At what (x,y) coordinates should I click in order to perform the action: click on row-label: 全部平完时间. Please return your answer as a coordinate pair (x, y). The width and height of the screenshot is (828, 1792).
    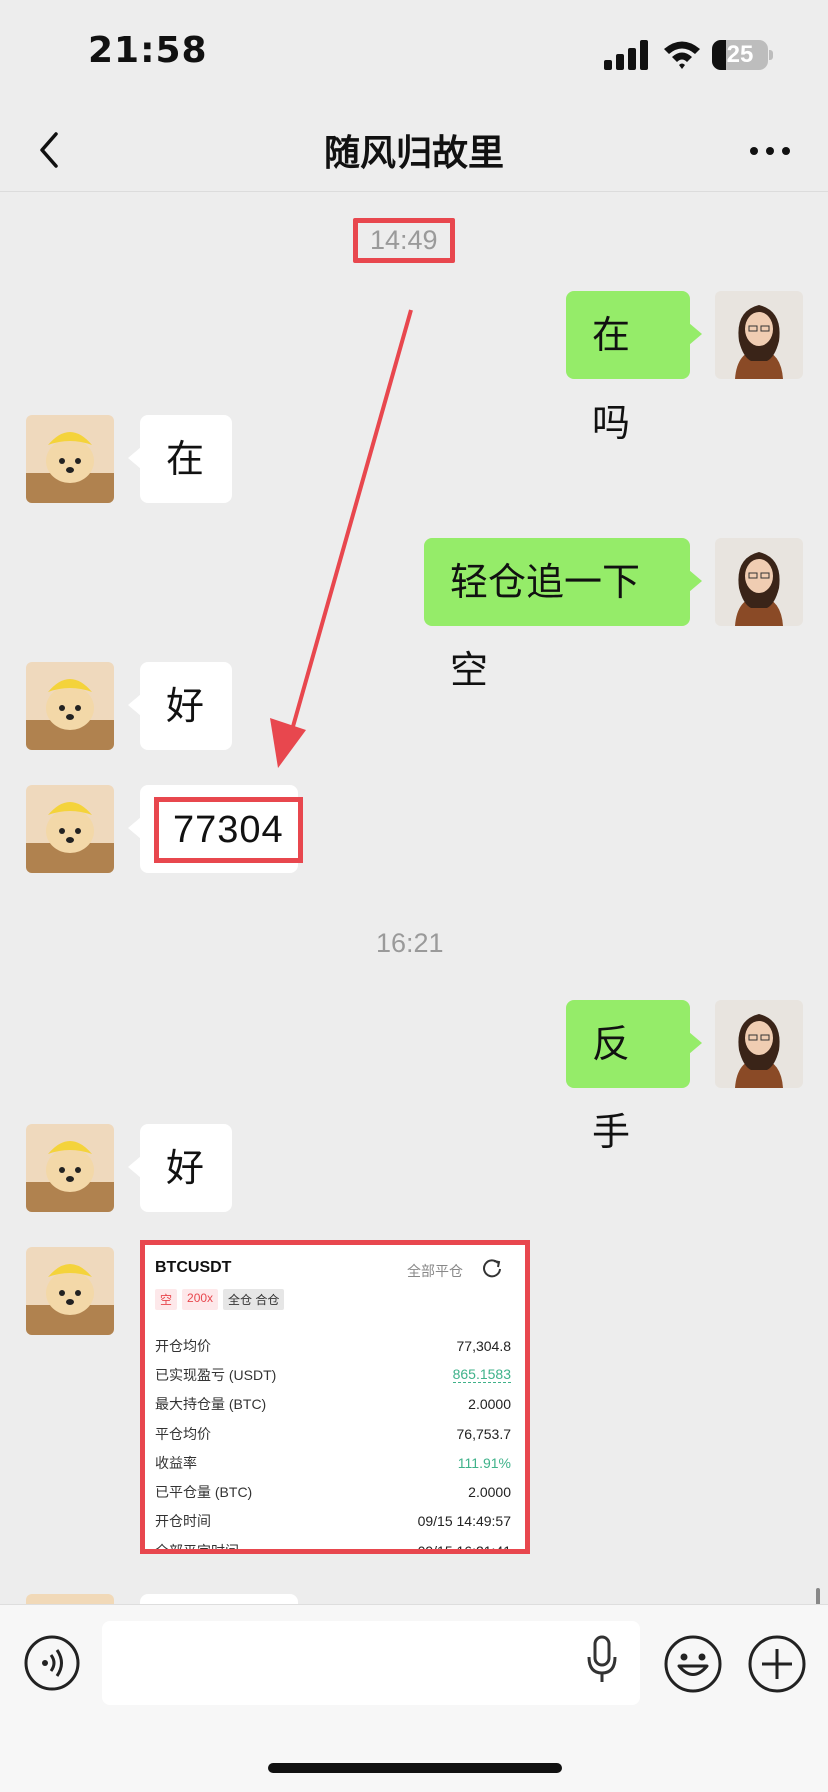
    Looking at the image, I should click on (197, 1548).